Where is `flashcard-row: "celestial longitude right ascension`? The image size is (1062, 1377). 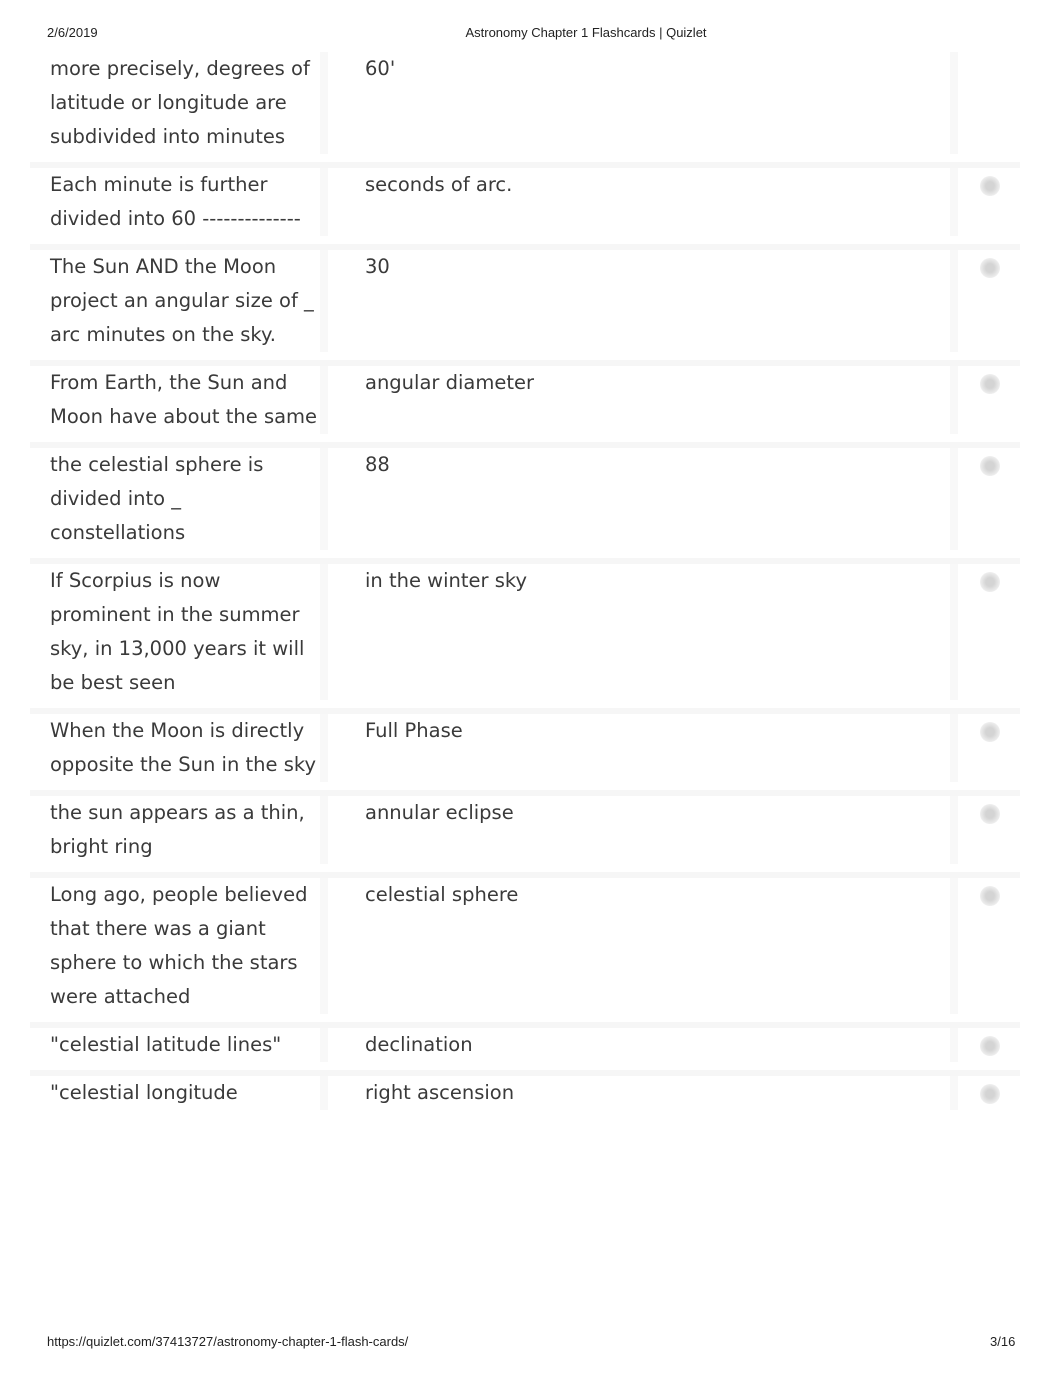
flashcard-row: "celestial longitude right ascension is located at coordinates (525, 1097).